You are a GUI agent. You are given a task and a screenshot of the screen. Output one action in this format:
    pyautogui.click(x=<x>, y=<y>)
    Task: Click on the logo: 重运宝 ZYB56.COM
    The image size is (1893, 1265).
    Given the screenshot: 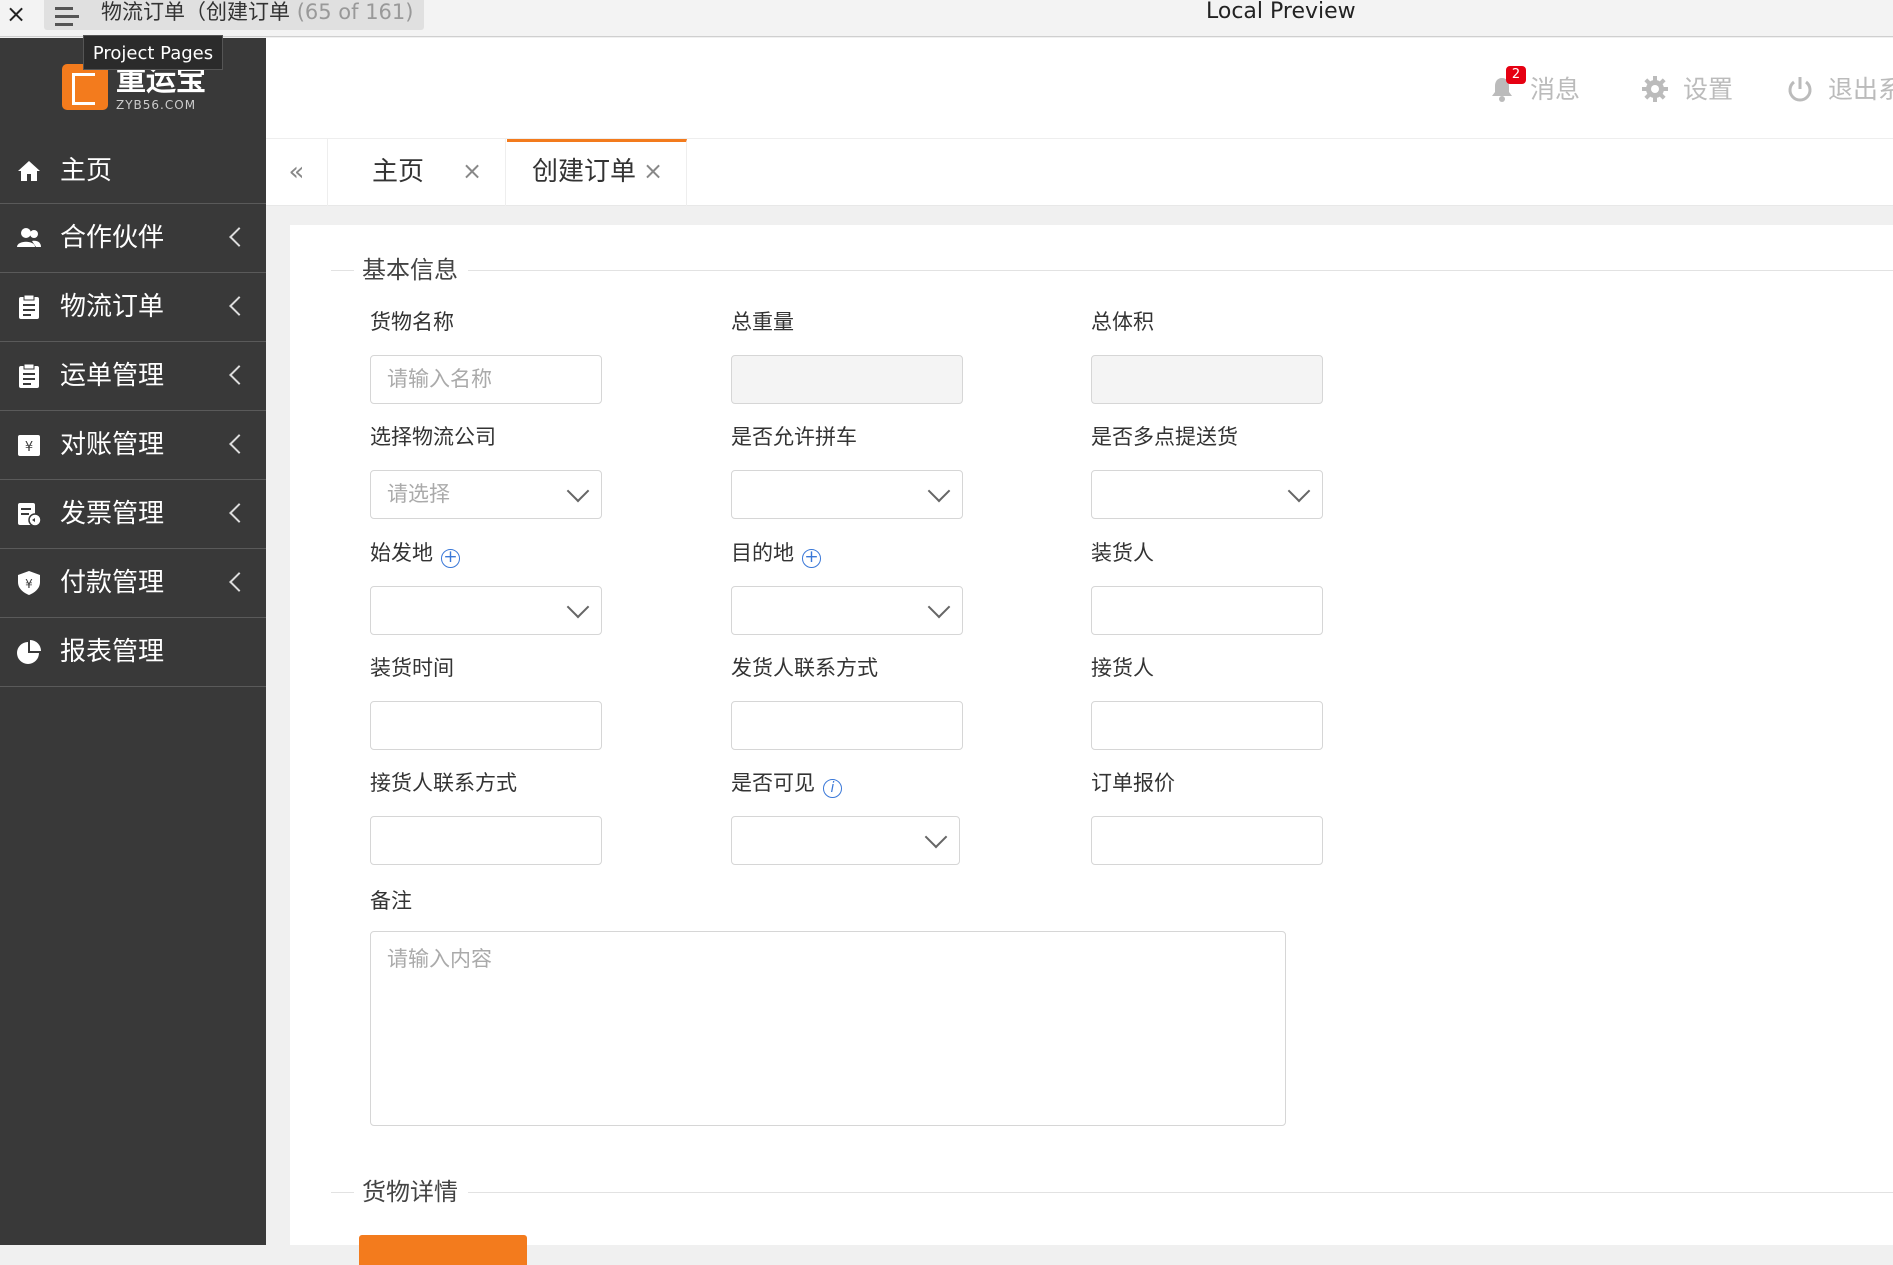 What is the action you would take?
    pyautogui.click(x=137, y=89)
    